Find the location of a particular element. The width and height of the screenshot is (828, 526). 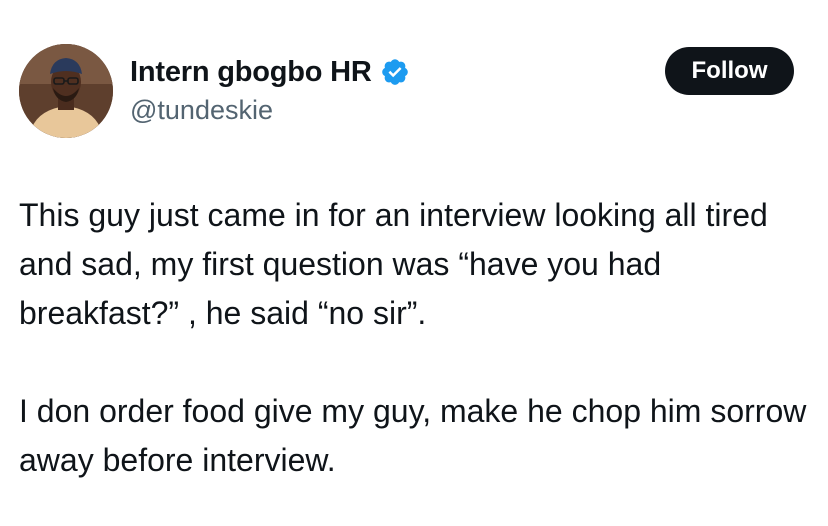

author-name-row: Intern gbogbo HR is located at coordinates (270, 72).